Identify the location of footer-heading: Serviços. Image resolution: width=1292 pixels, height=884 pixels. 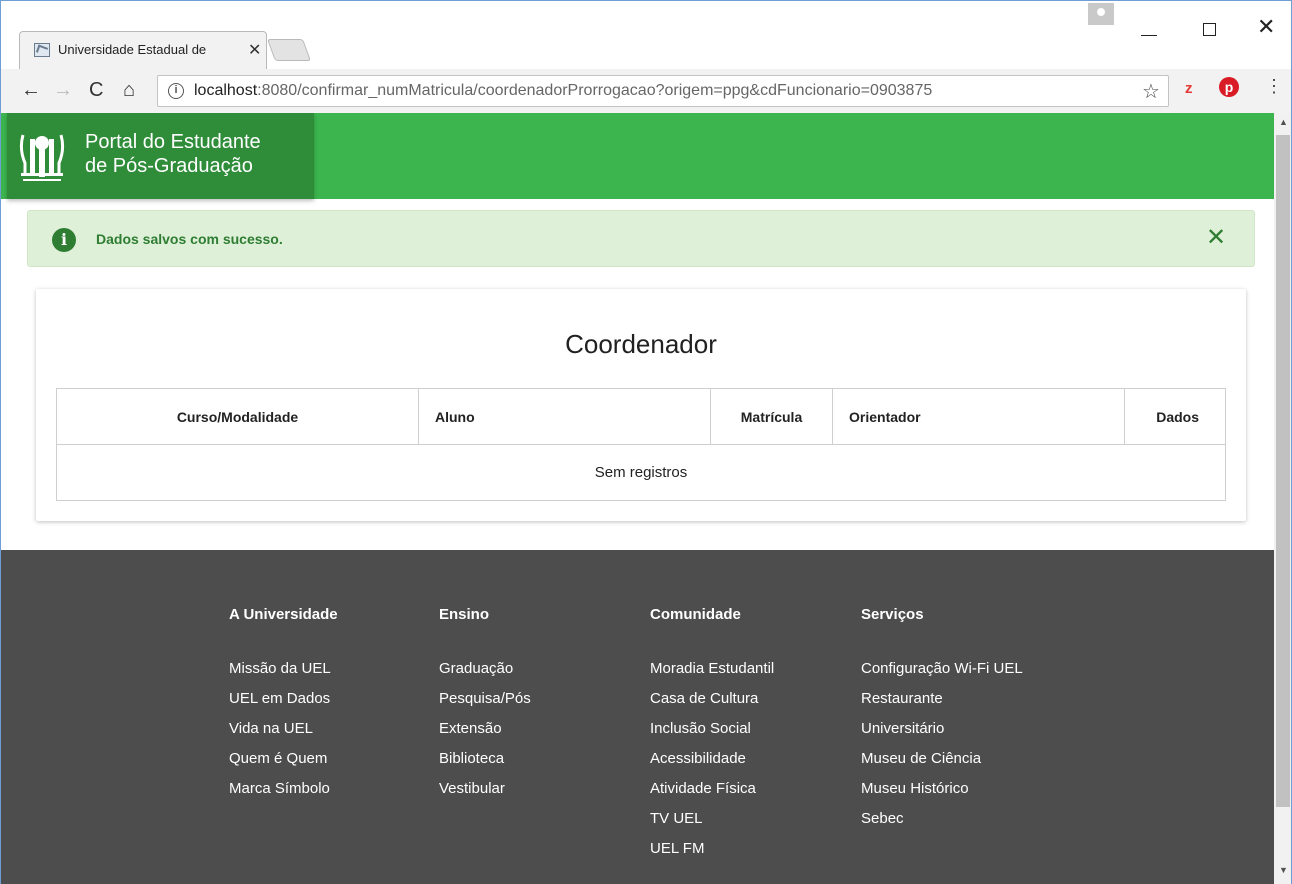
(892, 614).